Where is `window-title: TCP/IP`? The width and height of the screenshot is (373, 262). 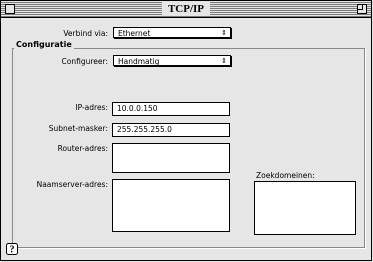 window-title: TCP/IP is located at coordinates (186, 9).